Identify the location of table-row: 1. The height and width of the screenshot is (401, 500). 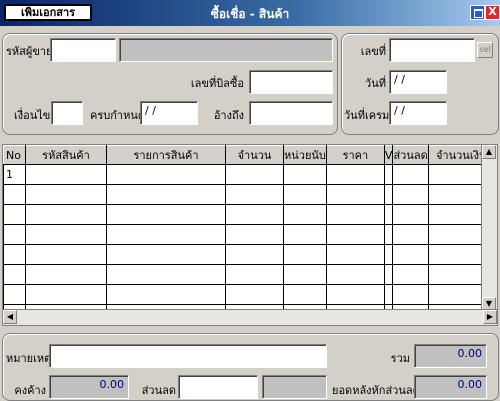
(249, 174).